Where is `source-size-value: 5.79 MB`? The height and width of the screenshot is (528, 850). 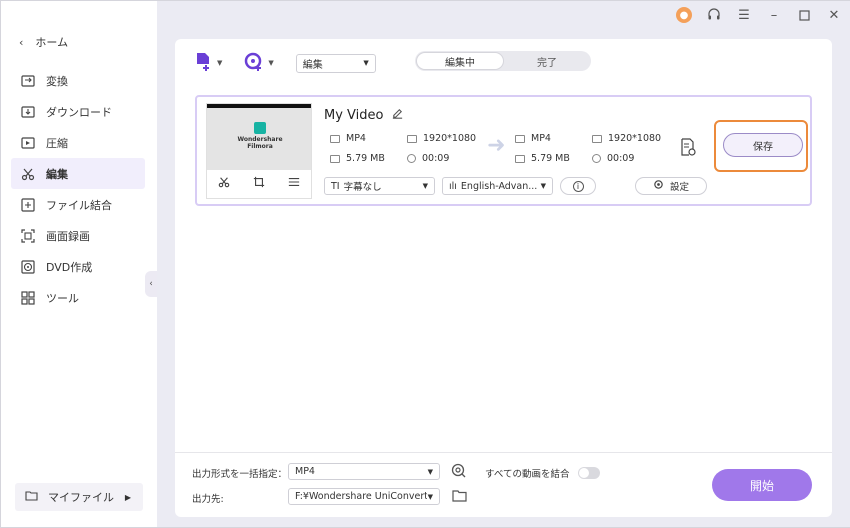 source-size-value: 5.79 MB is located at coordinates (365, 158).